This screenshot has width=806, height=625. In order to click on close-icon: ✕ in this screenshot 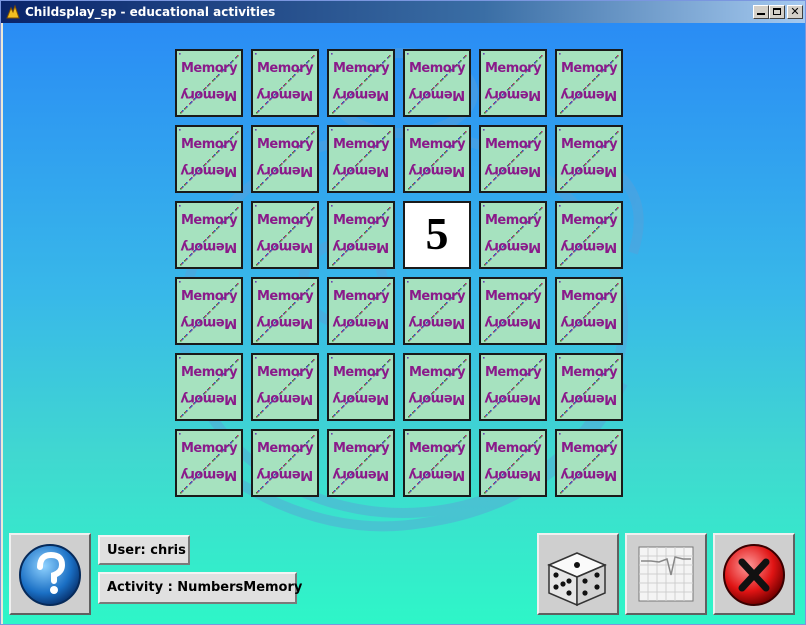, I will do `click(795, 11)`.